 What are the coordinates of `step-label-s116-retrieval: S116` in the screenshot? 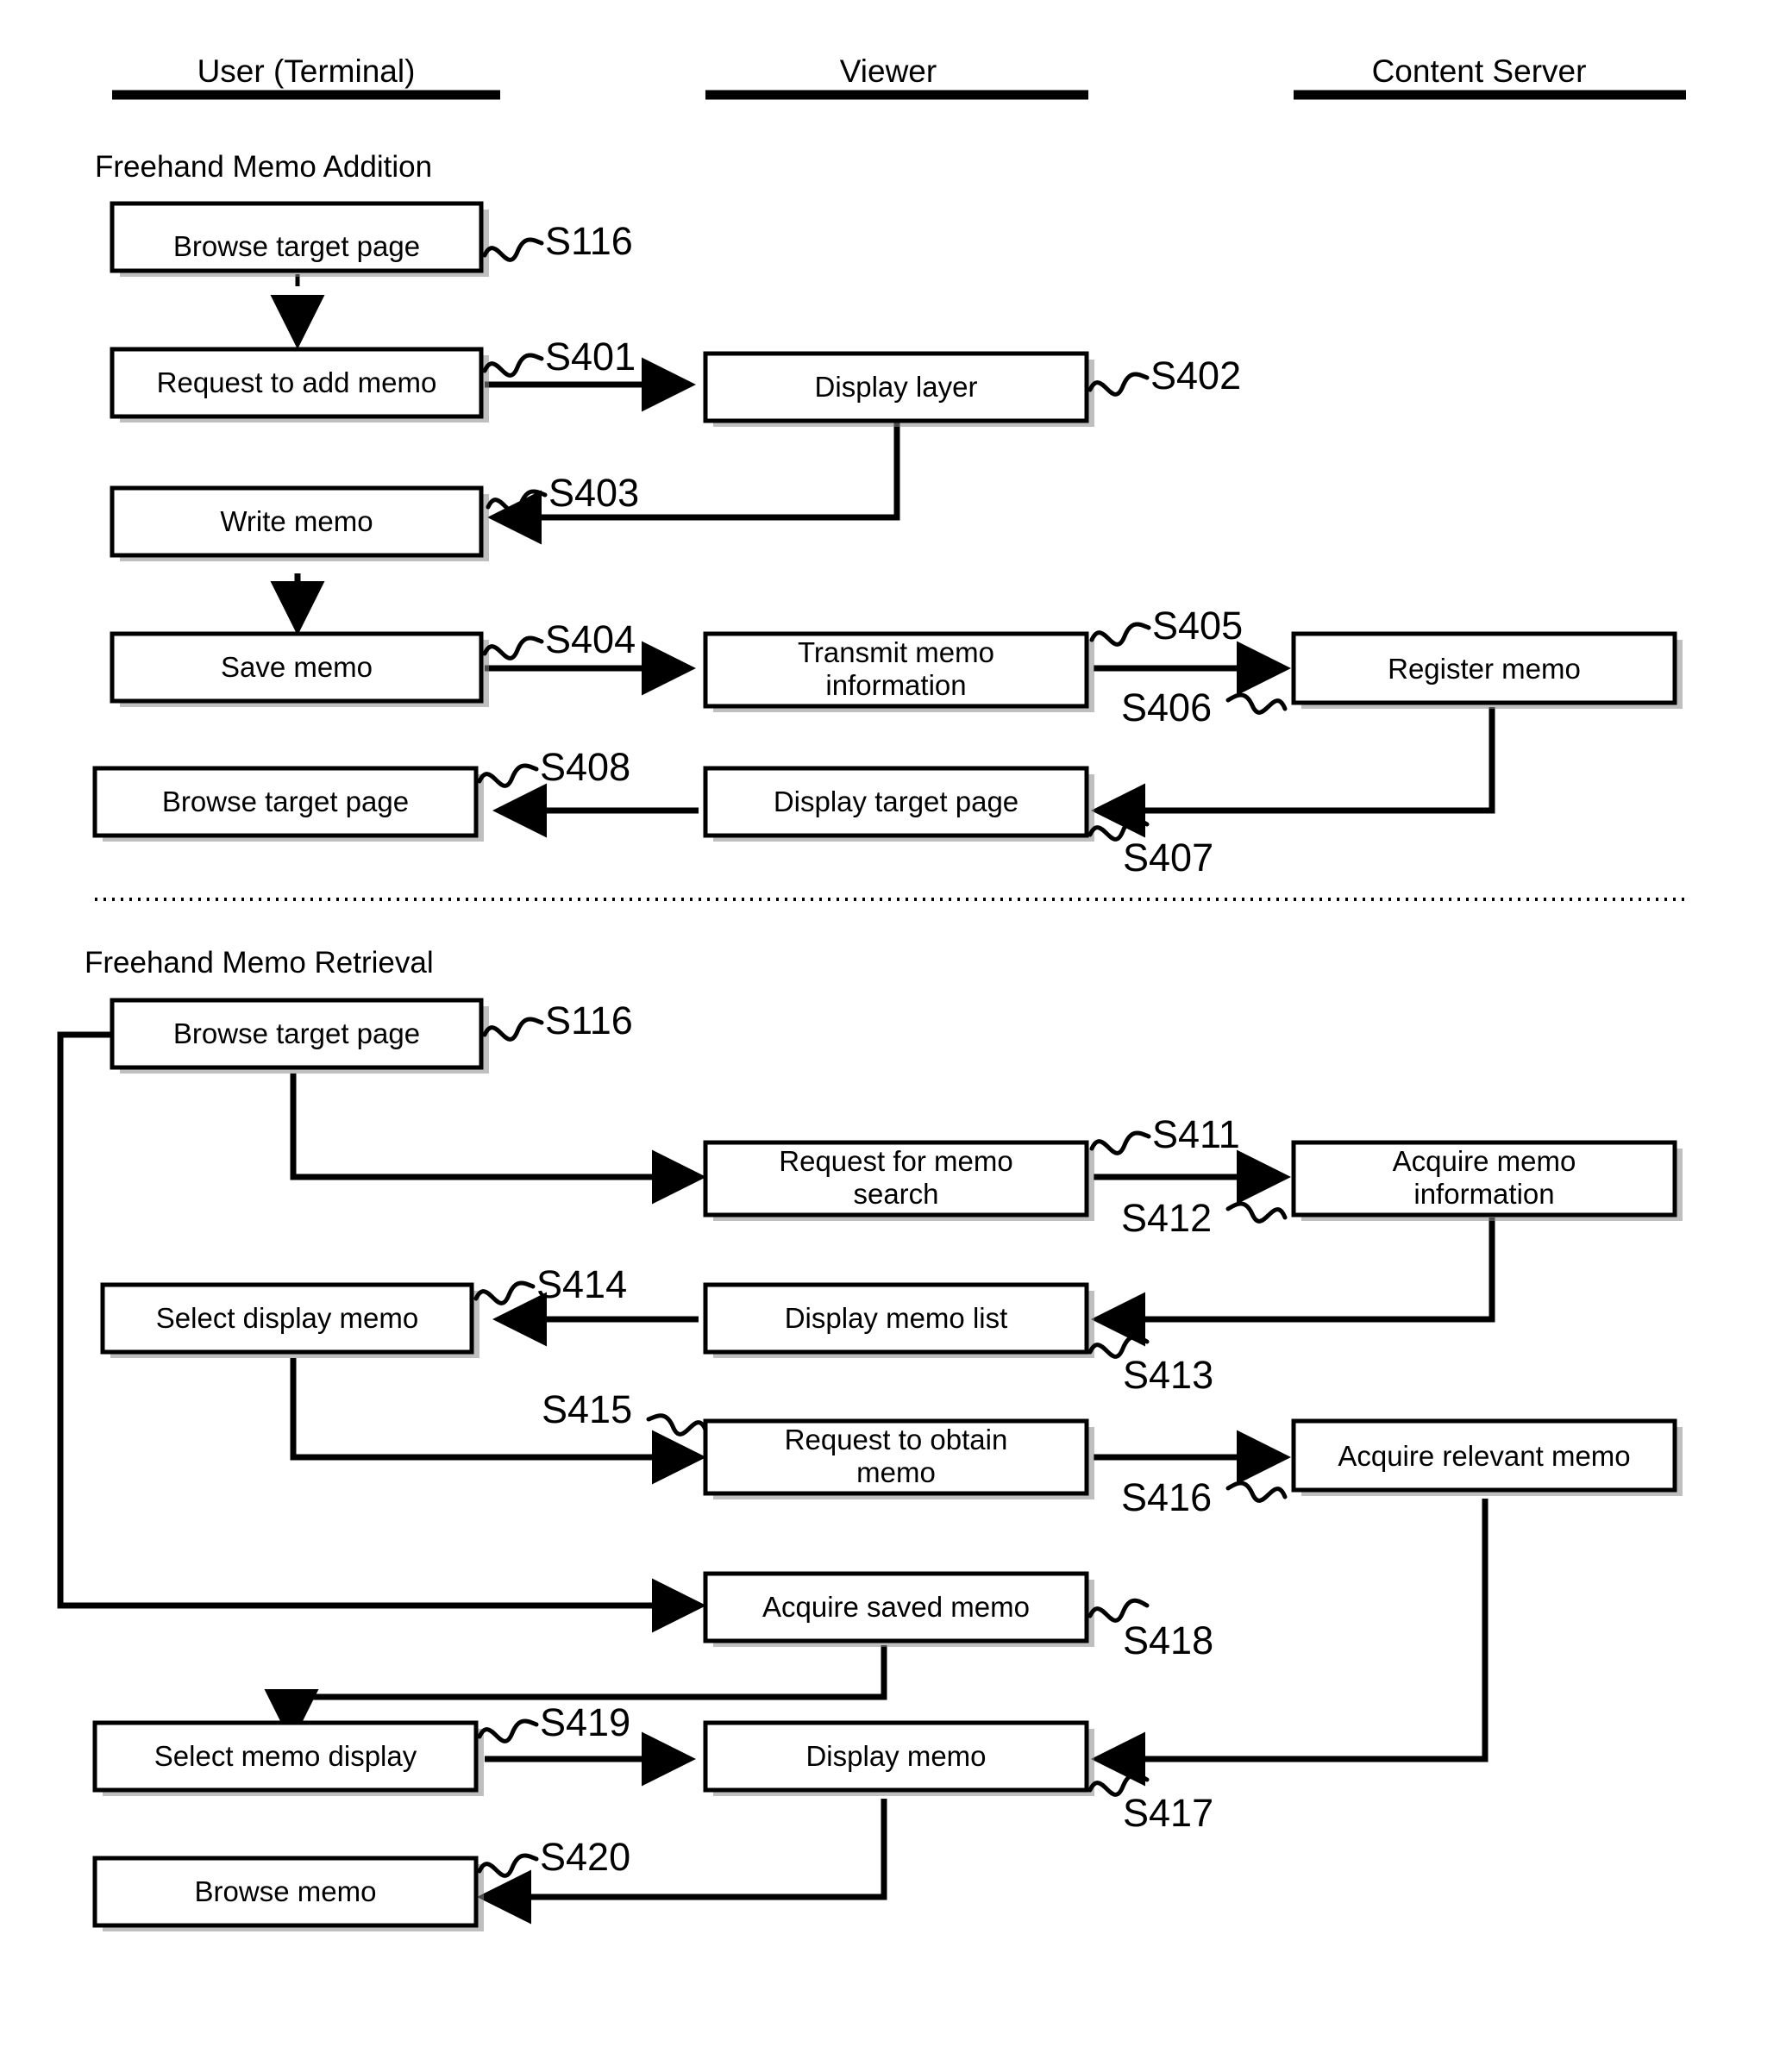 It's located at (557, 1020).